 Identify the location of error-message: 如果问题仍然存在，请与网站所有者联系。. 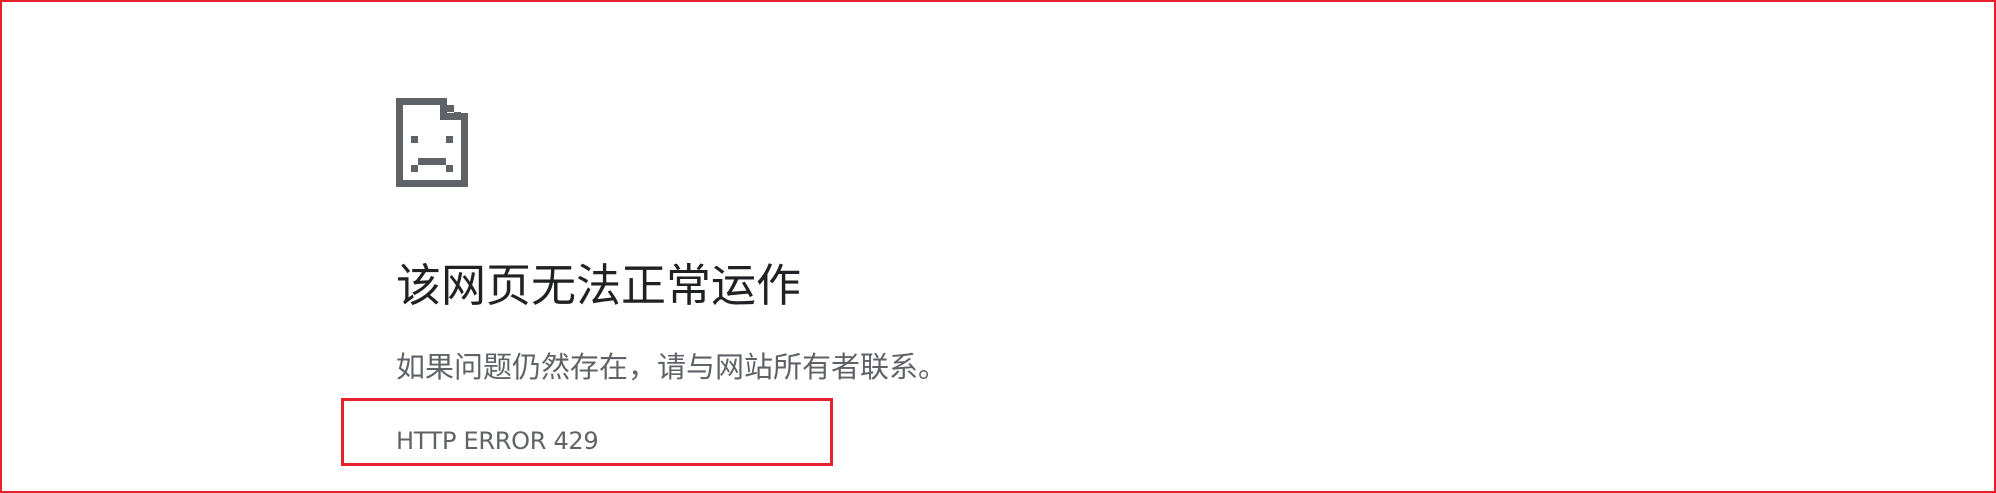
(672, 367).